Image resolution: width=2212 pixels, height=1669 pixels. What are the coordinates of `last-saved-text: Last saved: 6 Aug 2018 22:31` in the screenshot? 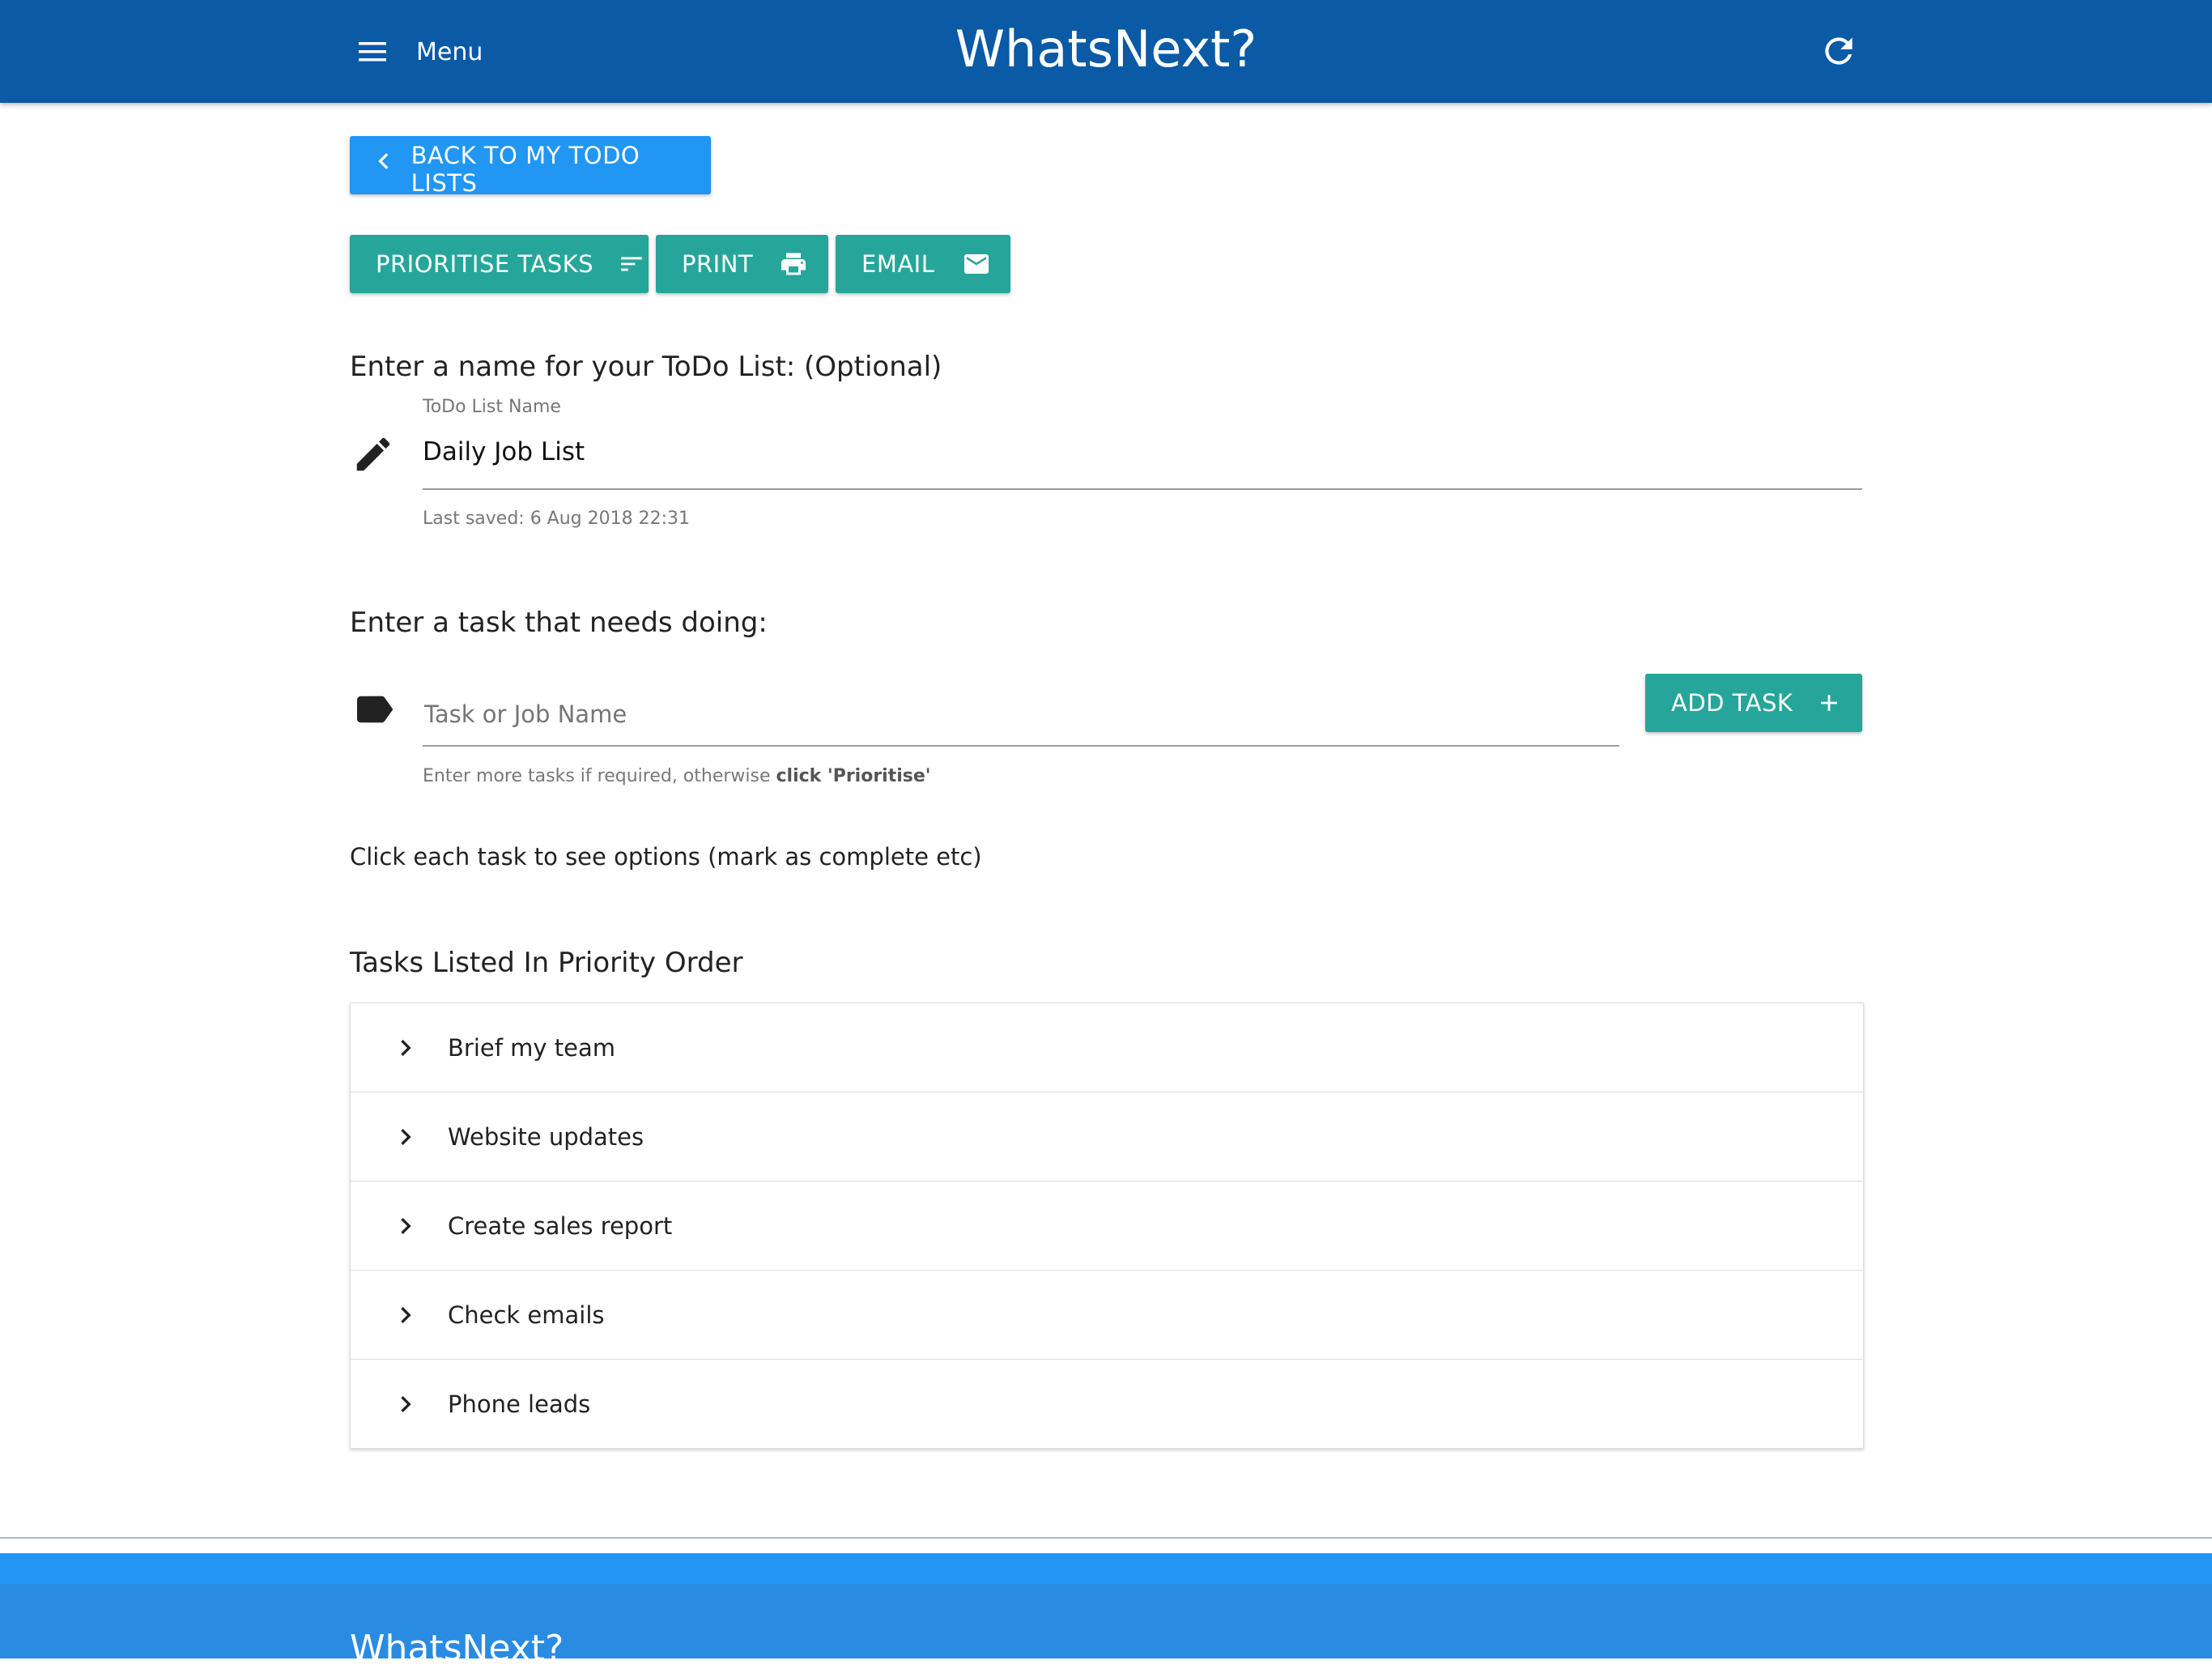 It's located at (557, 519).